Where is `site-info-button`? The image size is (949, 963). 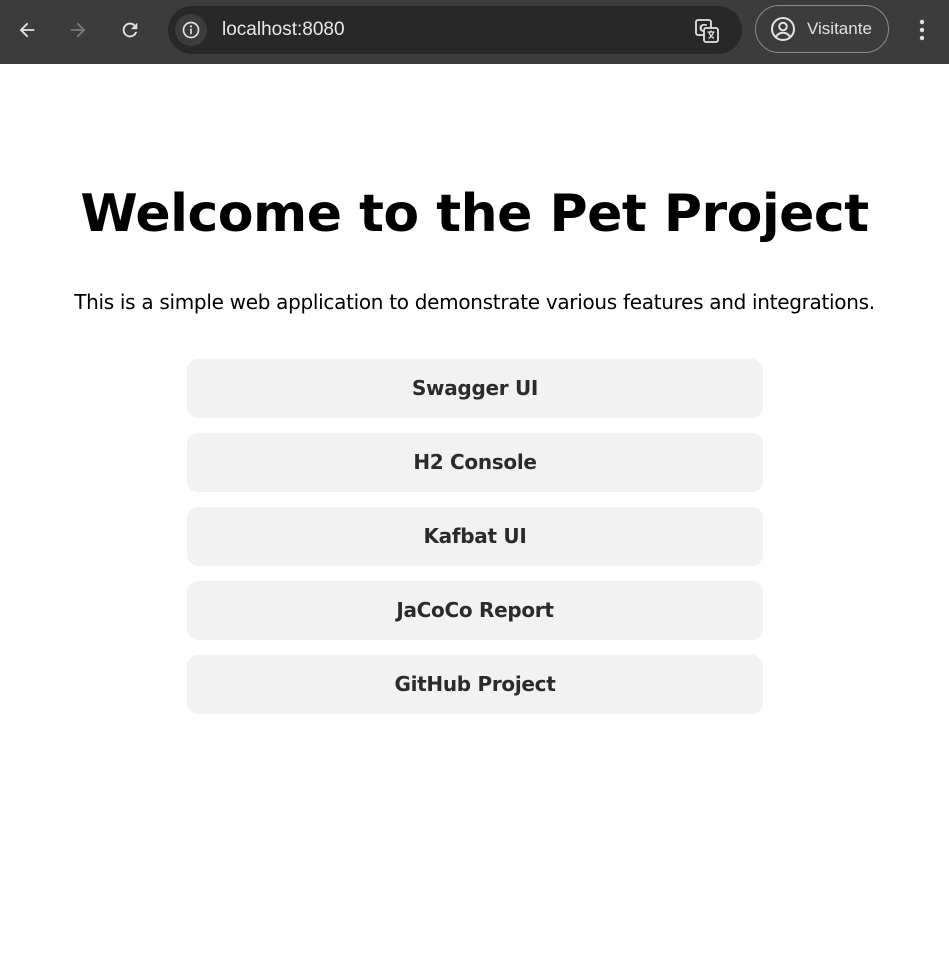 site-info-button is located at coordinates (191, 30).